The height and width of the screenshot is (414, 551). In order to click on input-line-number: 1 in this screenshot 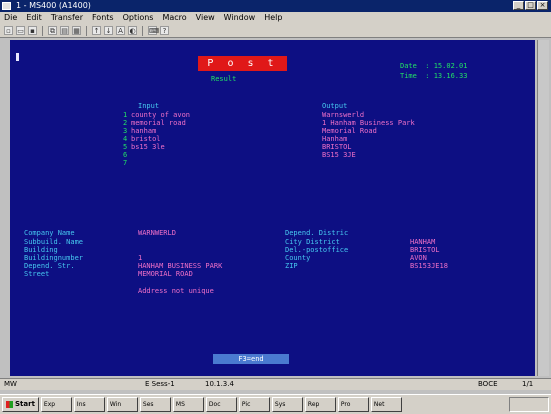, I will do `click(125, 115)`.